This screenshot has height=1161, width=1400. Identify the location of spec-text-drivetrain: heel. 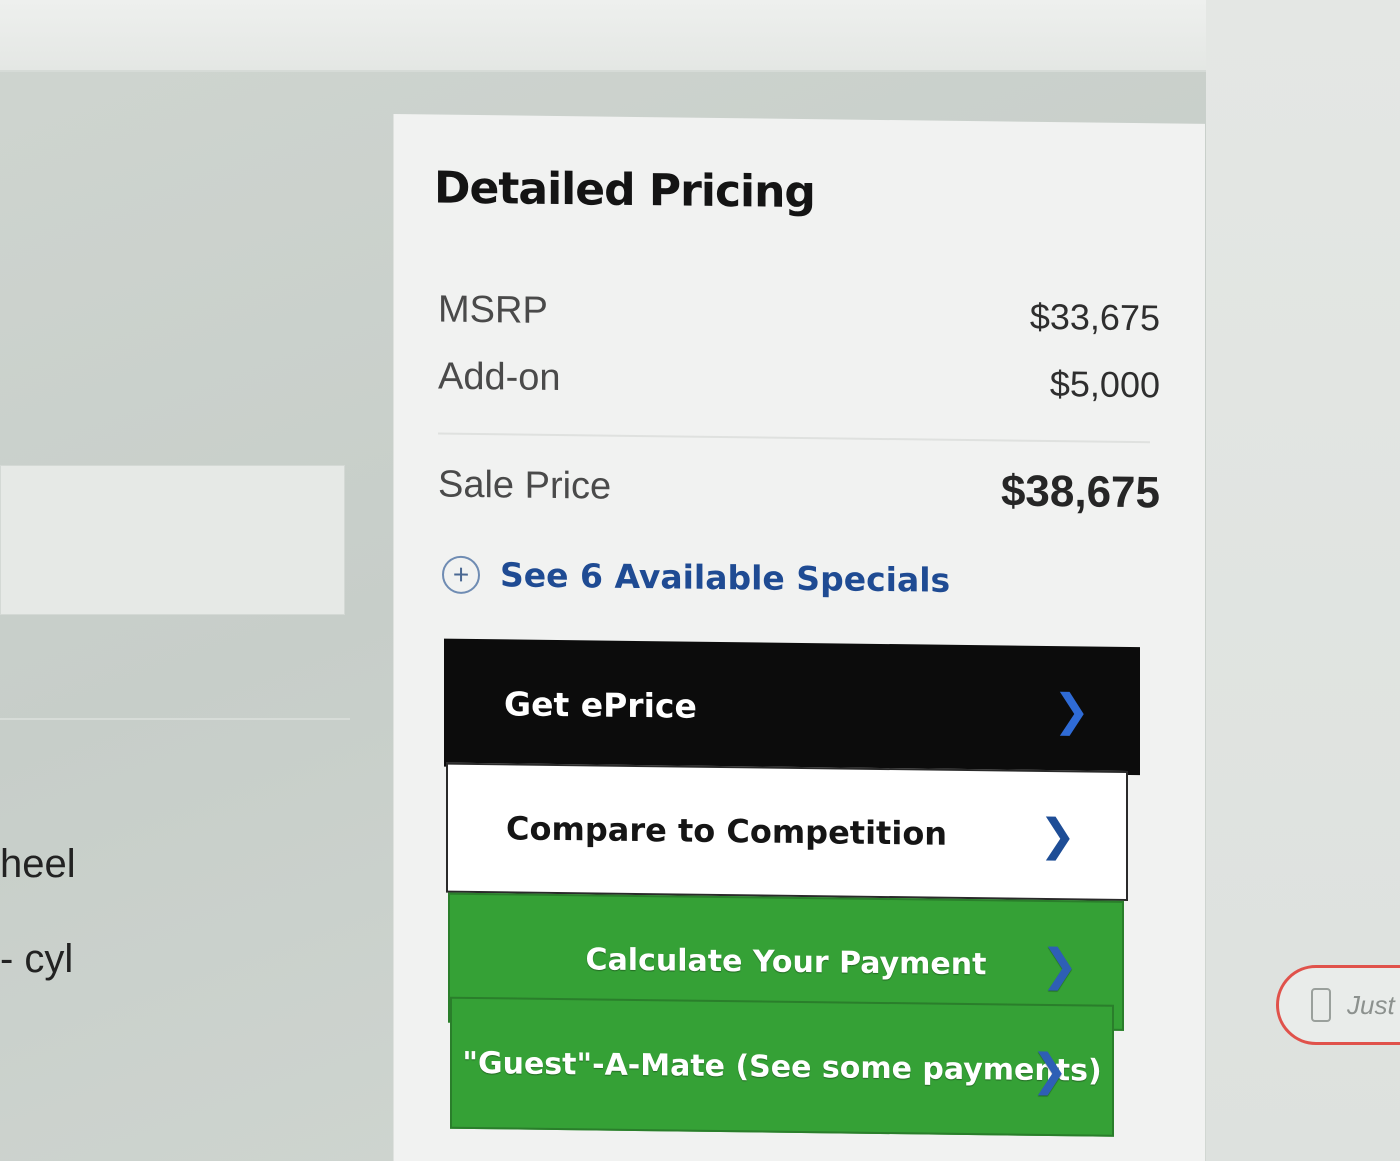
(38, 864).